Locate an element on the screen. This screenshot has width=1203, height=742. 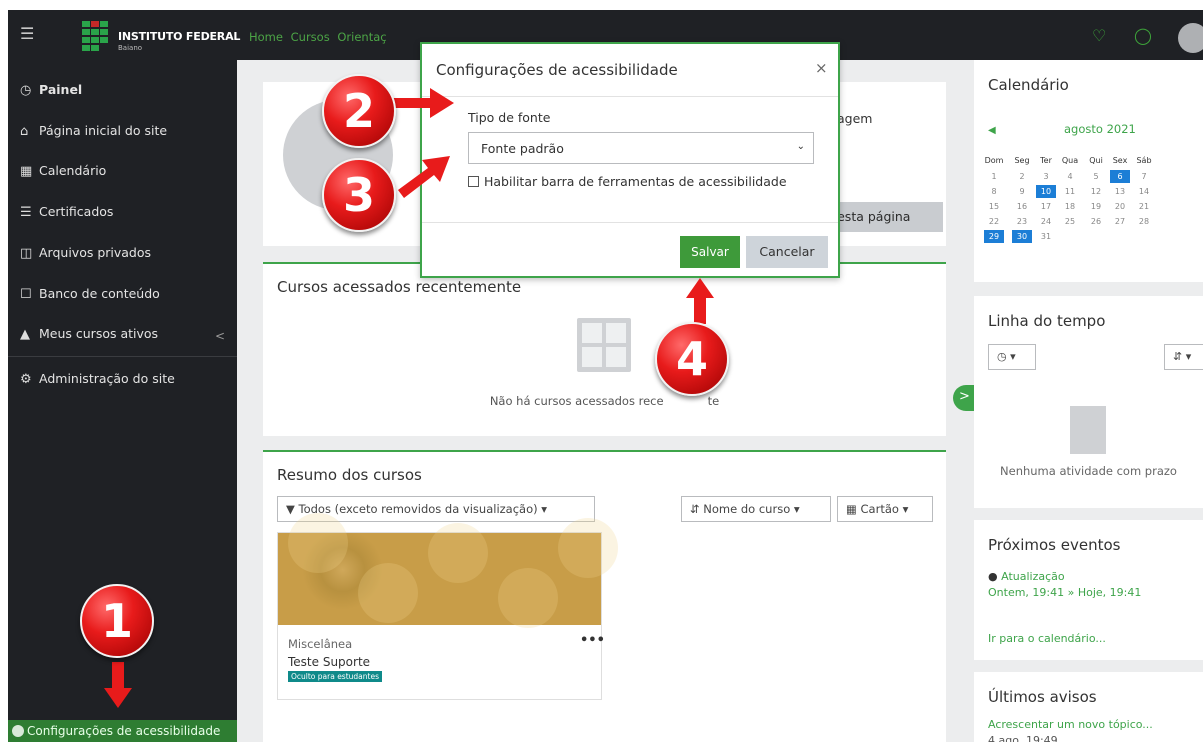
calendar-weekday: Dom is located at coordinates (994, 160).